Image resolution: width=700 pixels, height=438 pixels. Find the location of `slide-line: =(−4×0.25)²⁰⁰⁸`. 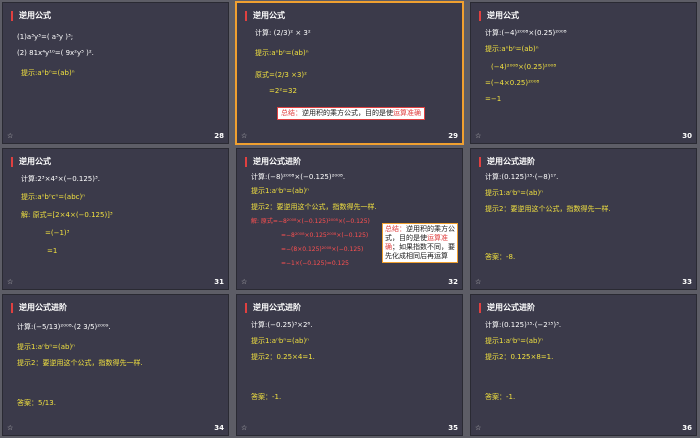

slide-line: =(−4×0.25)²⁰⁰⁸ is located at coordinates (512, 83).